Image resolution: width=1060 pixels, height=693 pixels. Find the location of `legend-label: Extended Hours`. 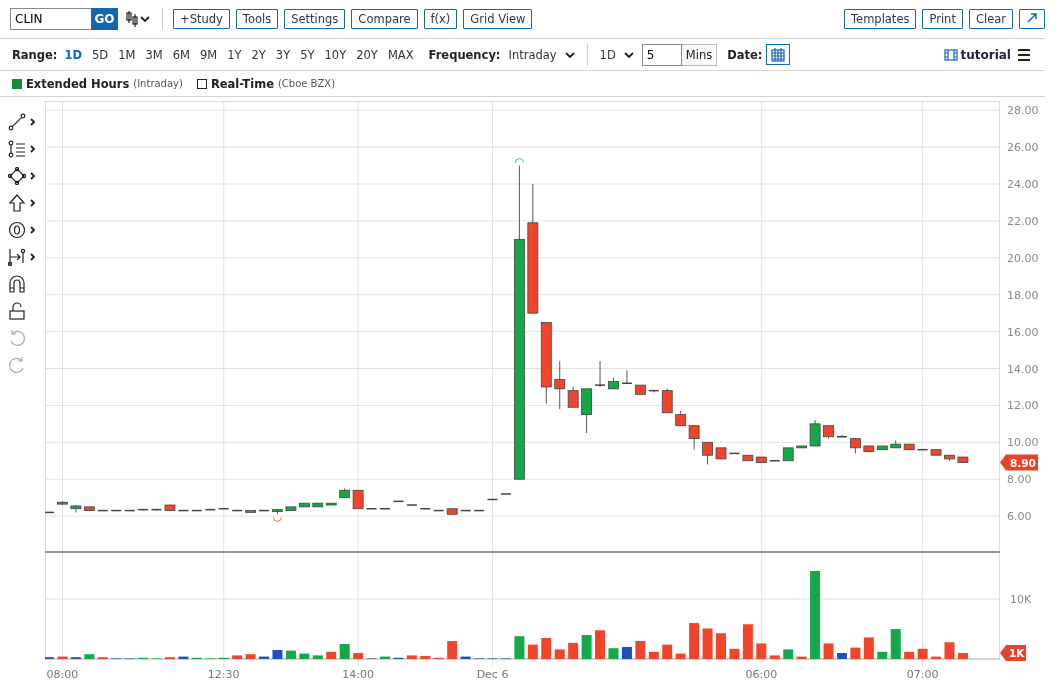

legend-label: Extended Hours is located at coordinates (78, 83).